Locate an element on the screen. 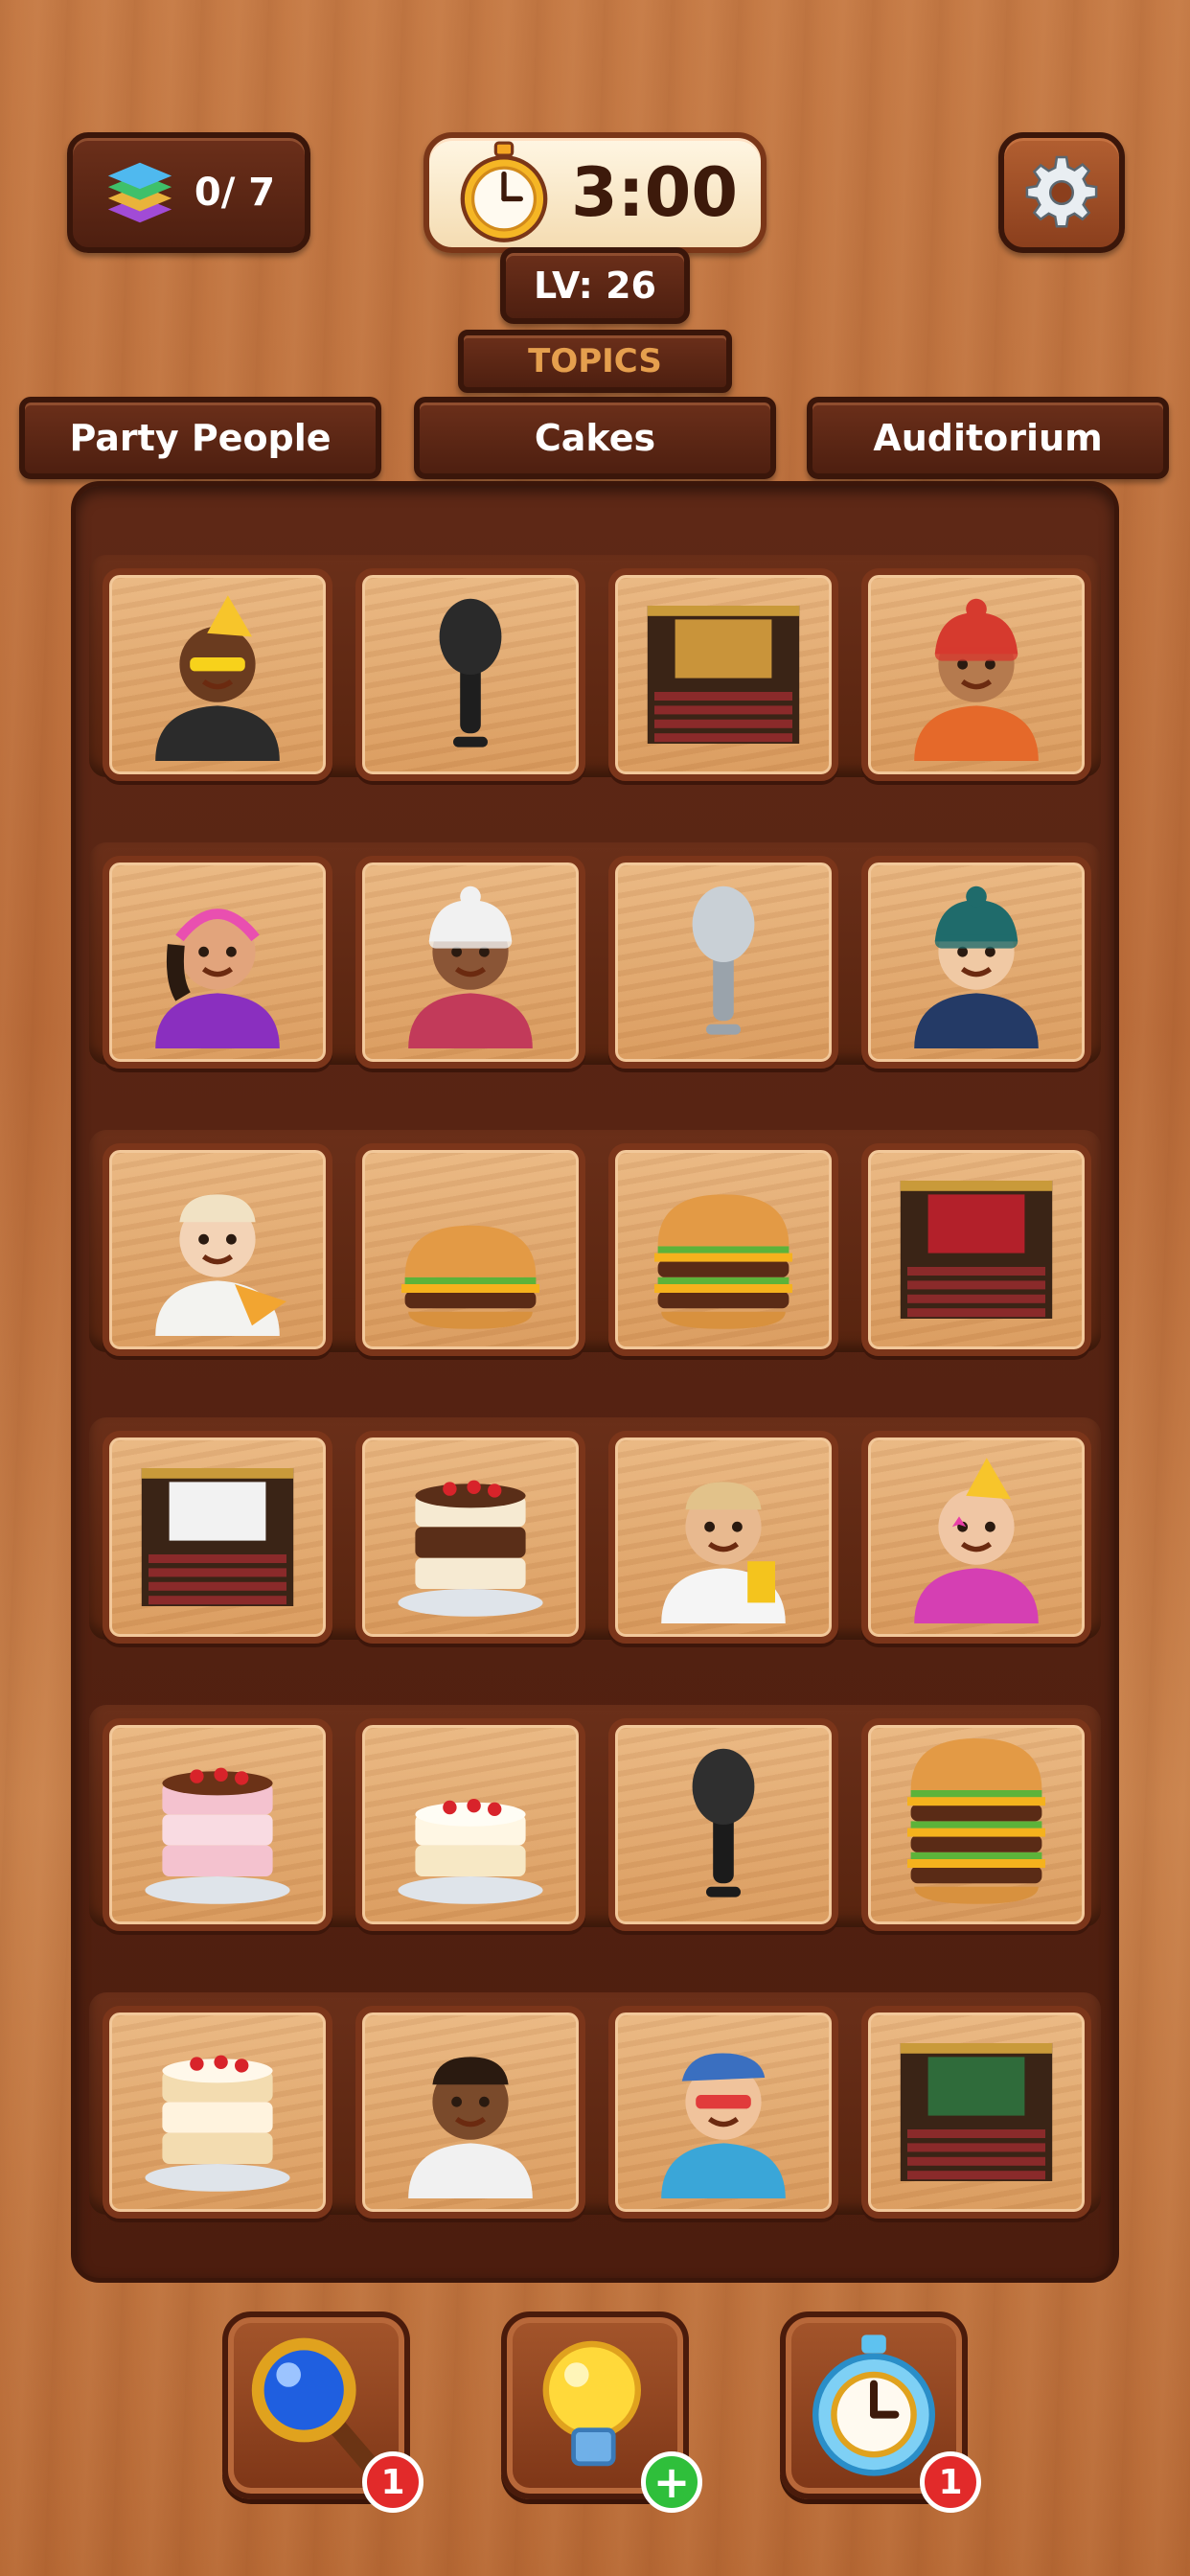 This screenshot has height=2576, width=1190. settings-button is located at coordinates (1062, 193).